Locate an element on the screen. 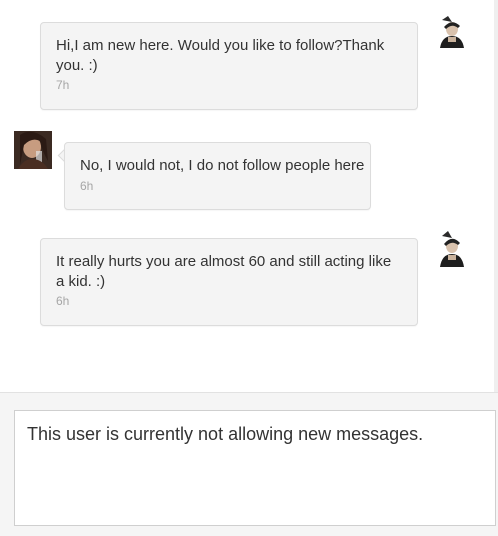 This screenshot has height=536, width=498. user-avatar-other-icon is located at coordinates (33, 150).